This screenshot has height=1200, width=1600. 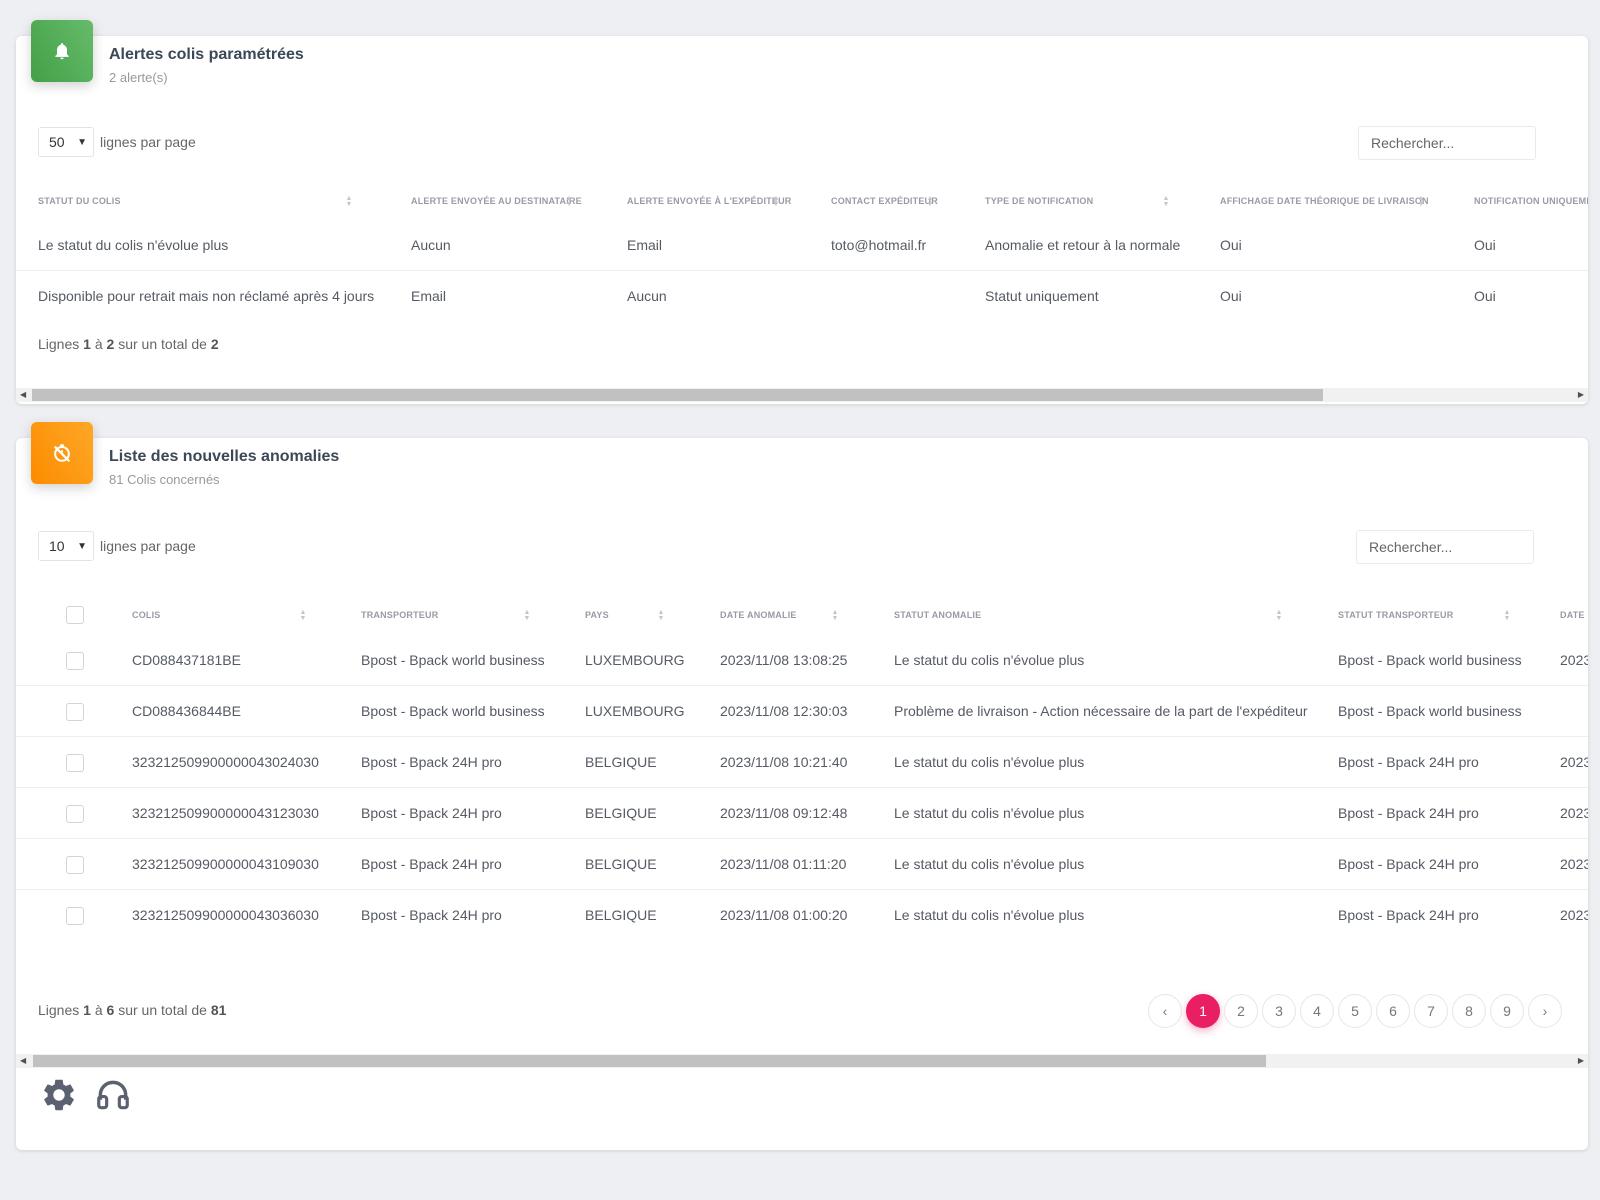 I want to click on col-header-pays: Pays, so click(x=597, y=615).